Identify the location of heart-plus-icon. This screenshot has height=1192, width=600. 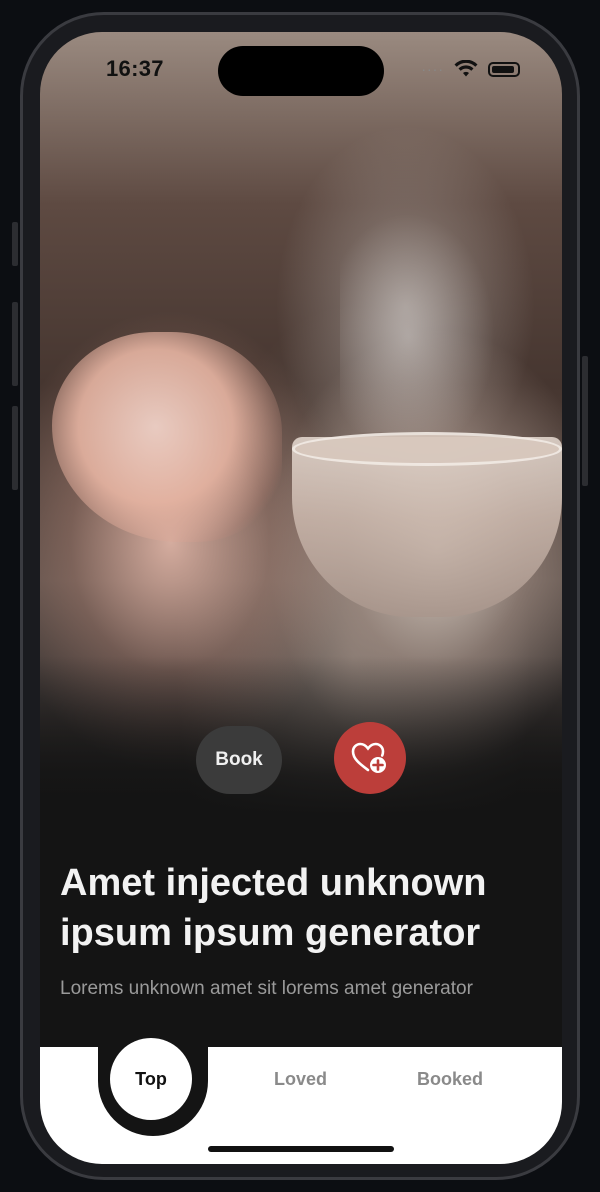
(368, 757).